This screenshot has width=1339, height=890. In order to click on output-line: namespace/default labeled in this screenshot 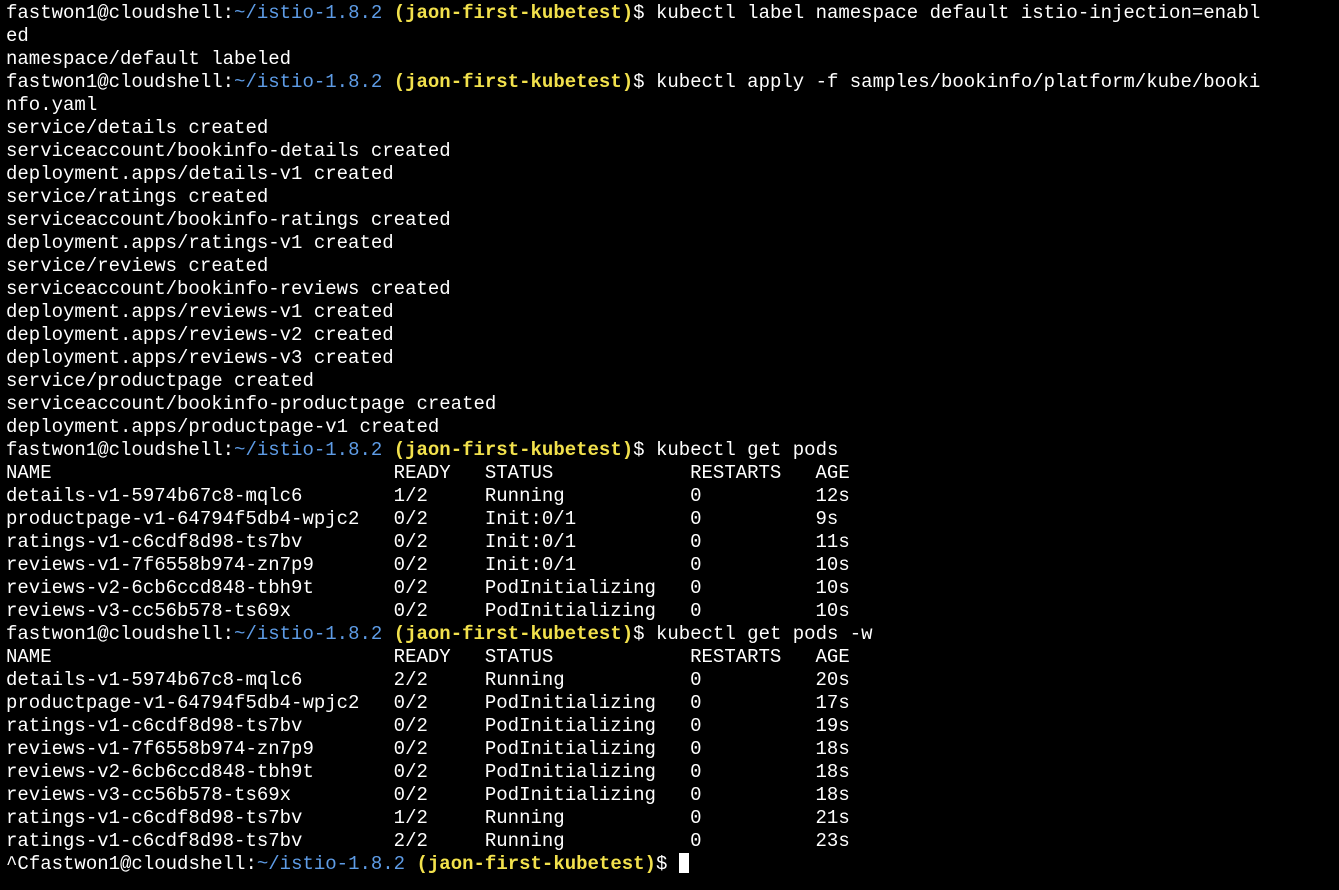, I will do `click(149, 59)`.